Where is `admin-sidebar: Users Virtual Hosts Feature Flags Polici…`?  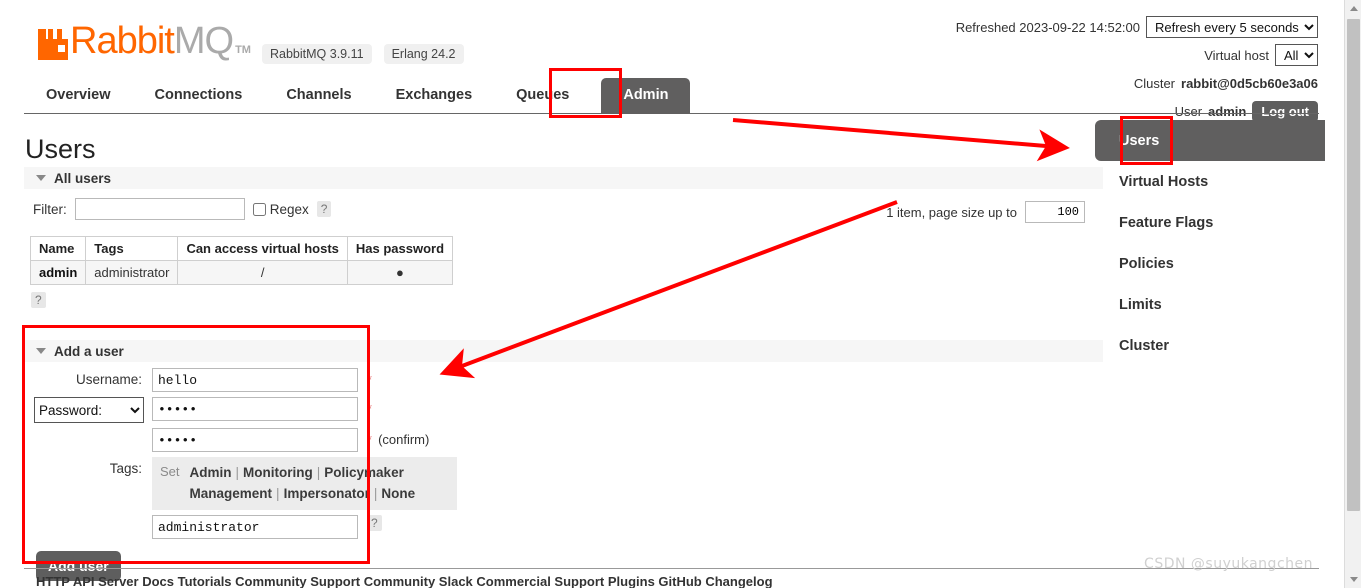 admin-sidebar: Users Virtual Hosts Feature Flags Polici… is located at coordinates (1210, 243).